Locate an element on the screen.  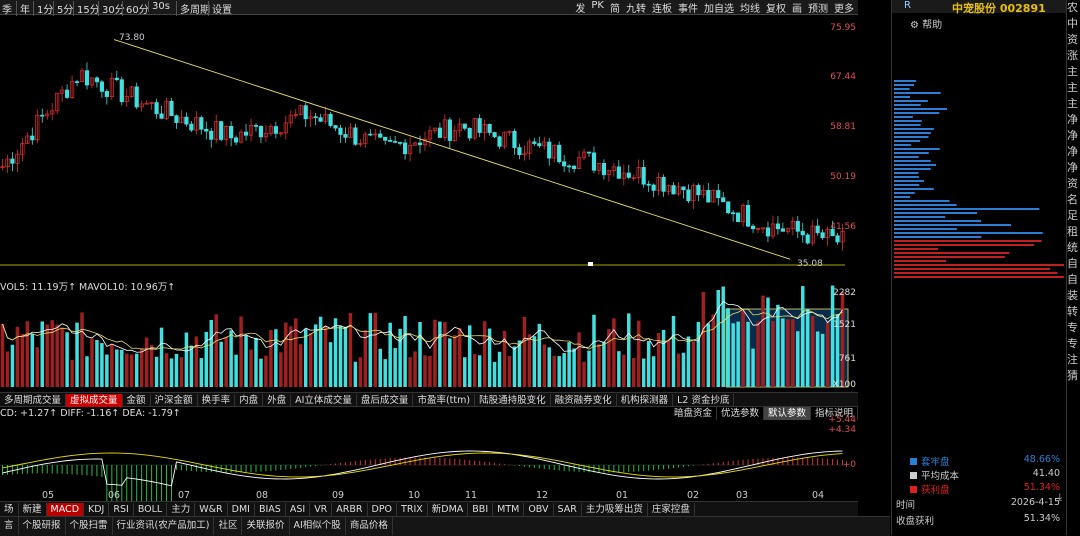
side-char-2: 资 is located at coordinates (1073, 40).